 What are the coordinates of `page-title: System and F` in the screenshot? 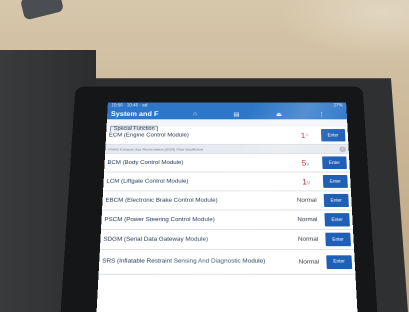 It's located at (134, 114).